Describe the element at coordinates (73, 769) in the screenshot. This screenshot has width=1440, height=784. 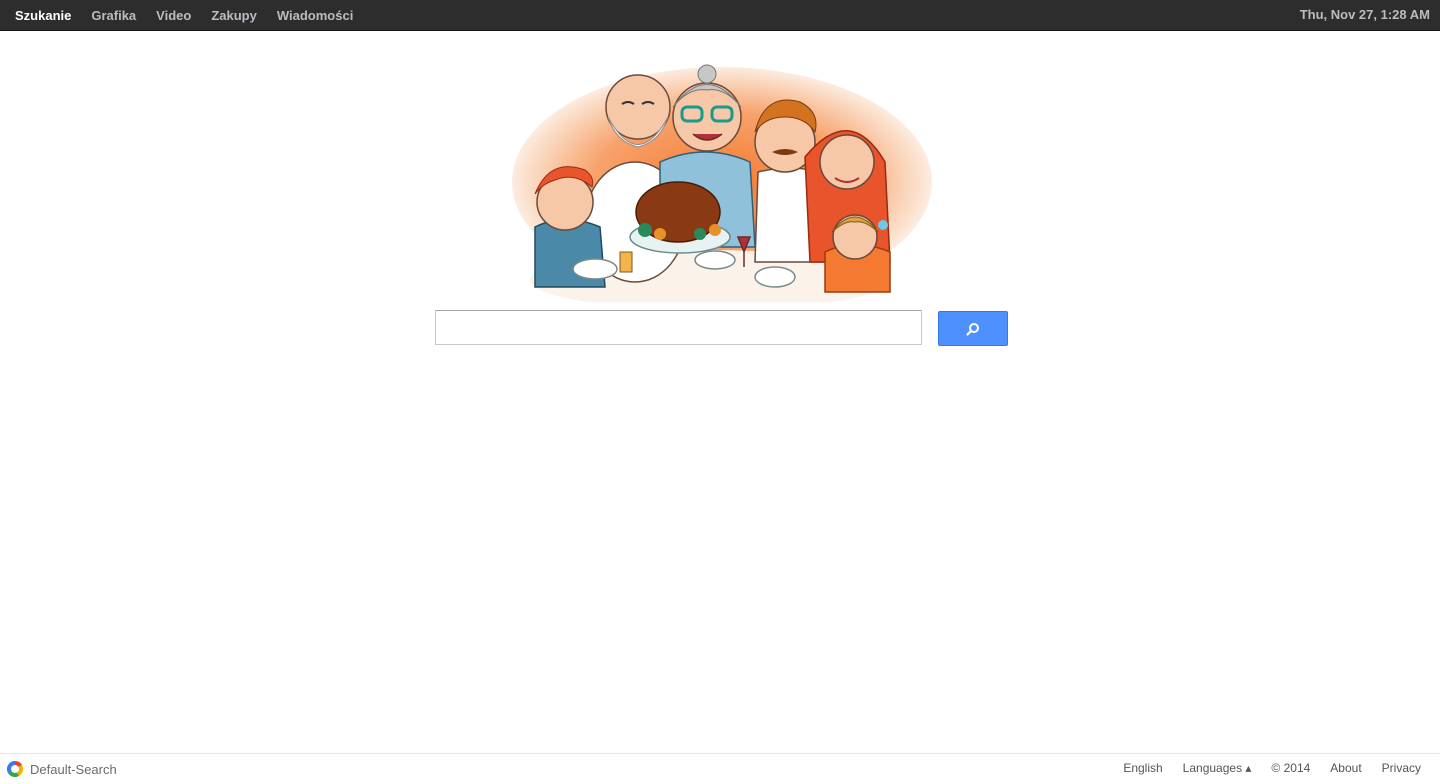
I see `brand-label: Default-Search` at that location.